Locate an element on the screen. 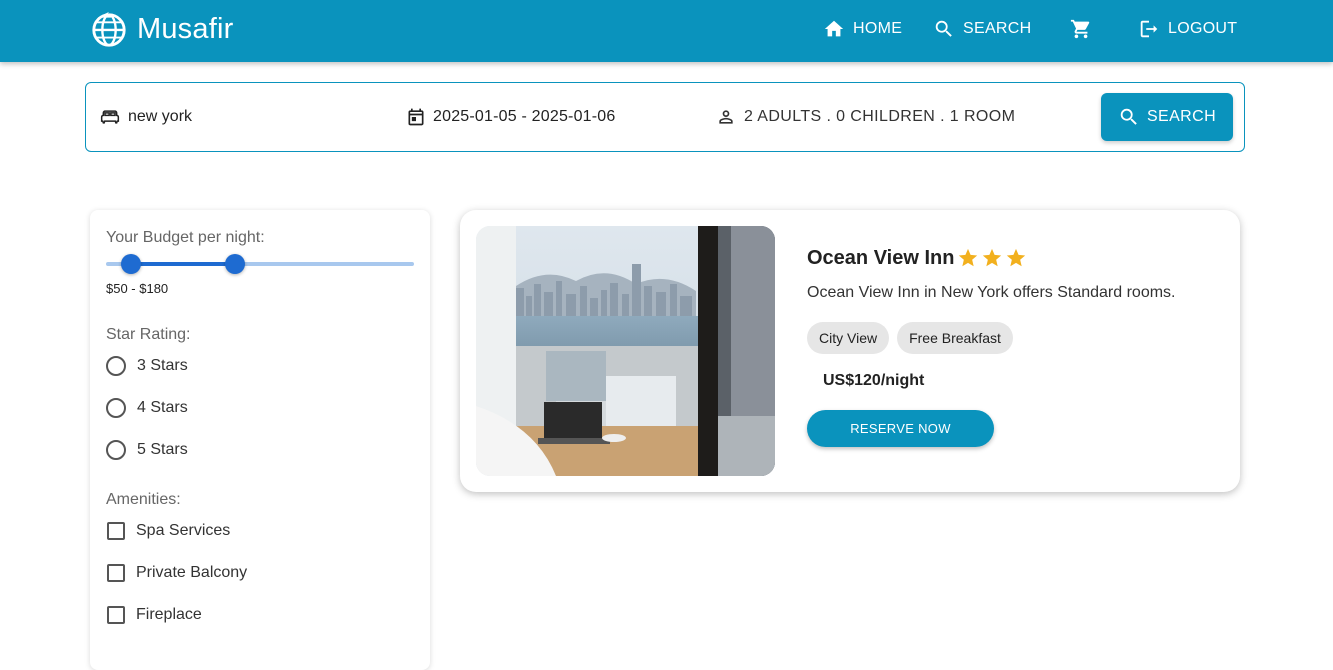 This screenshot has height=670, width=1333. date-range-field: 2025-01-05 - 2025-01-06 is located at coordinates (511, 117).